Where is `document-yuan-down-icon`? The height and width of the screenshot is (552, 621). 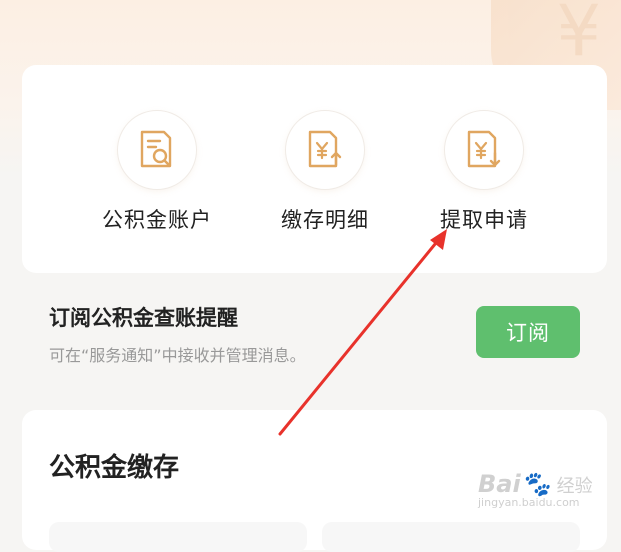 document-yuan-down-icon is located at coordinates (484, 149).